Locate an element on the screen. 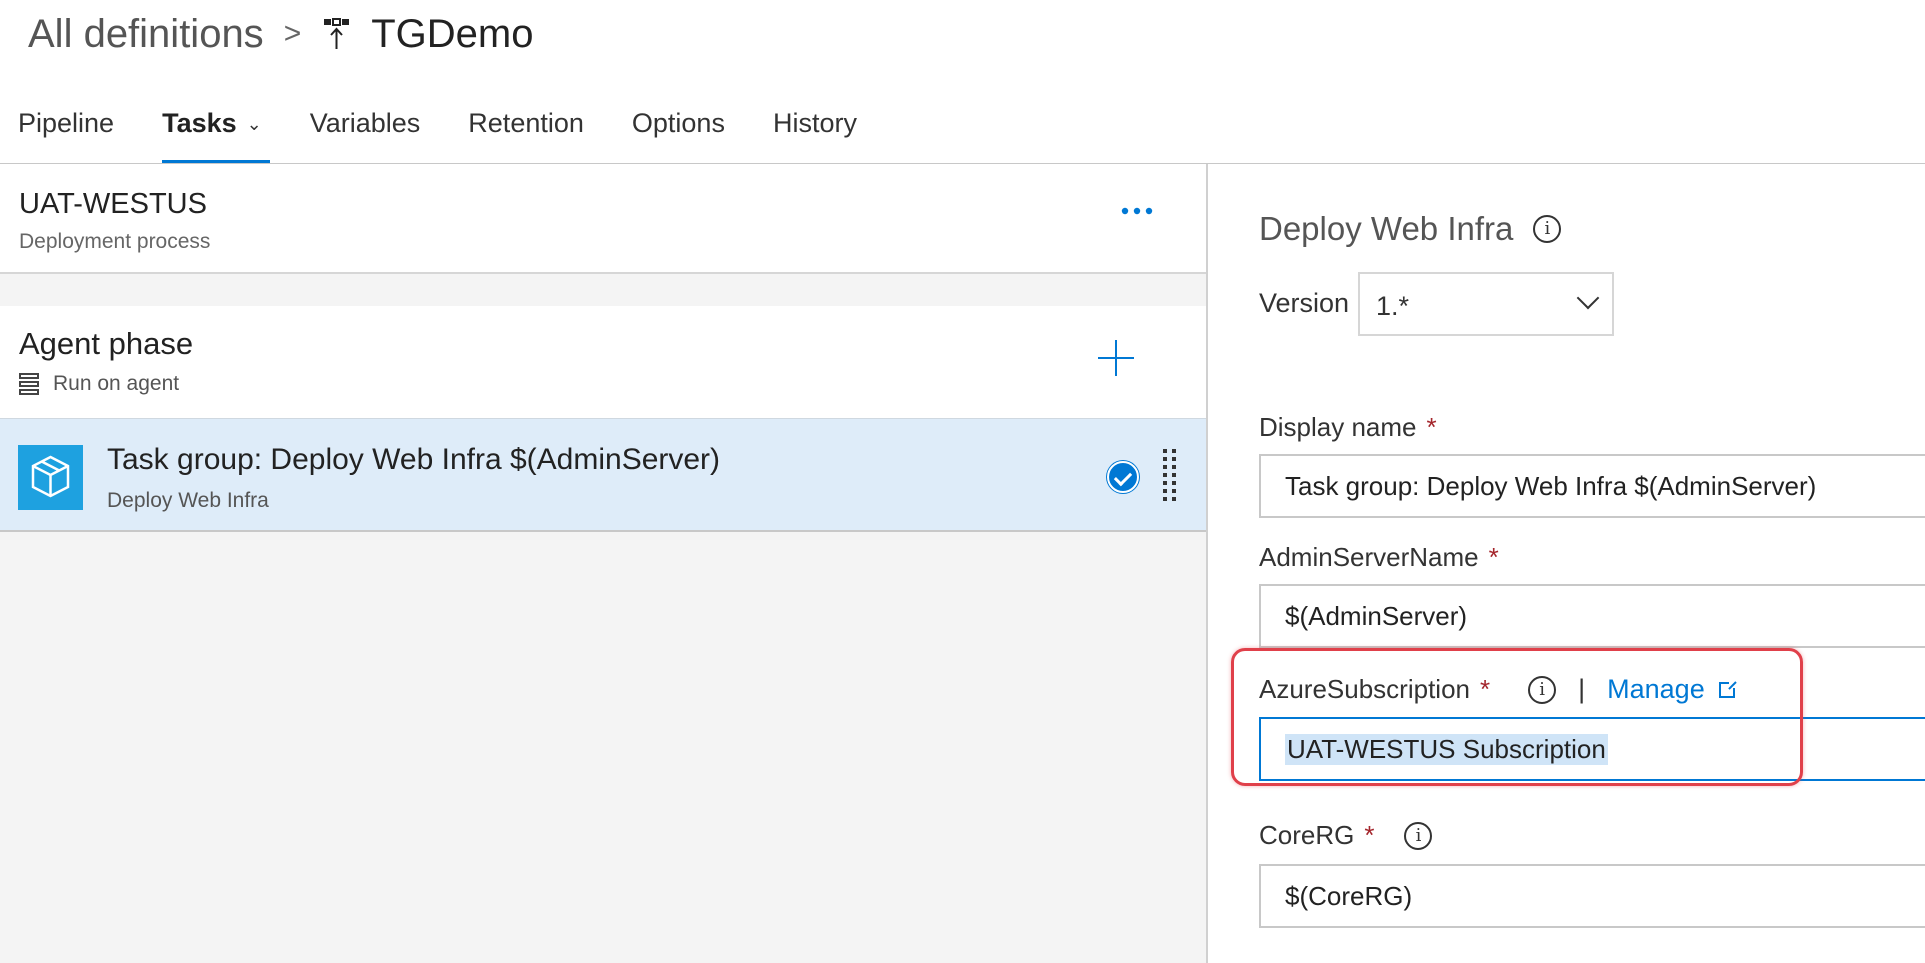 This screenshot has width=1925, height=963. display-name-label-text: Display name is located at coordinates (1338, 427).